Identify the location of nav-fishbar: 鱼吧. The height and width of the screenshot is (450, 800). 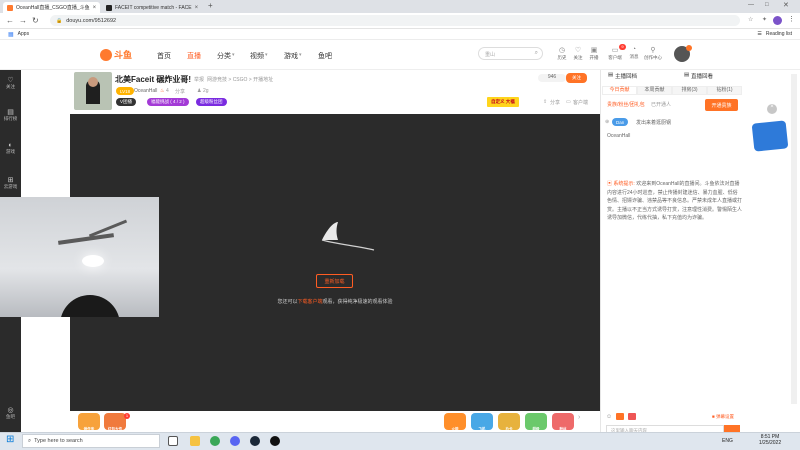
(325, 56).